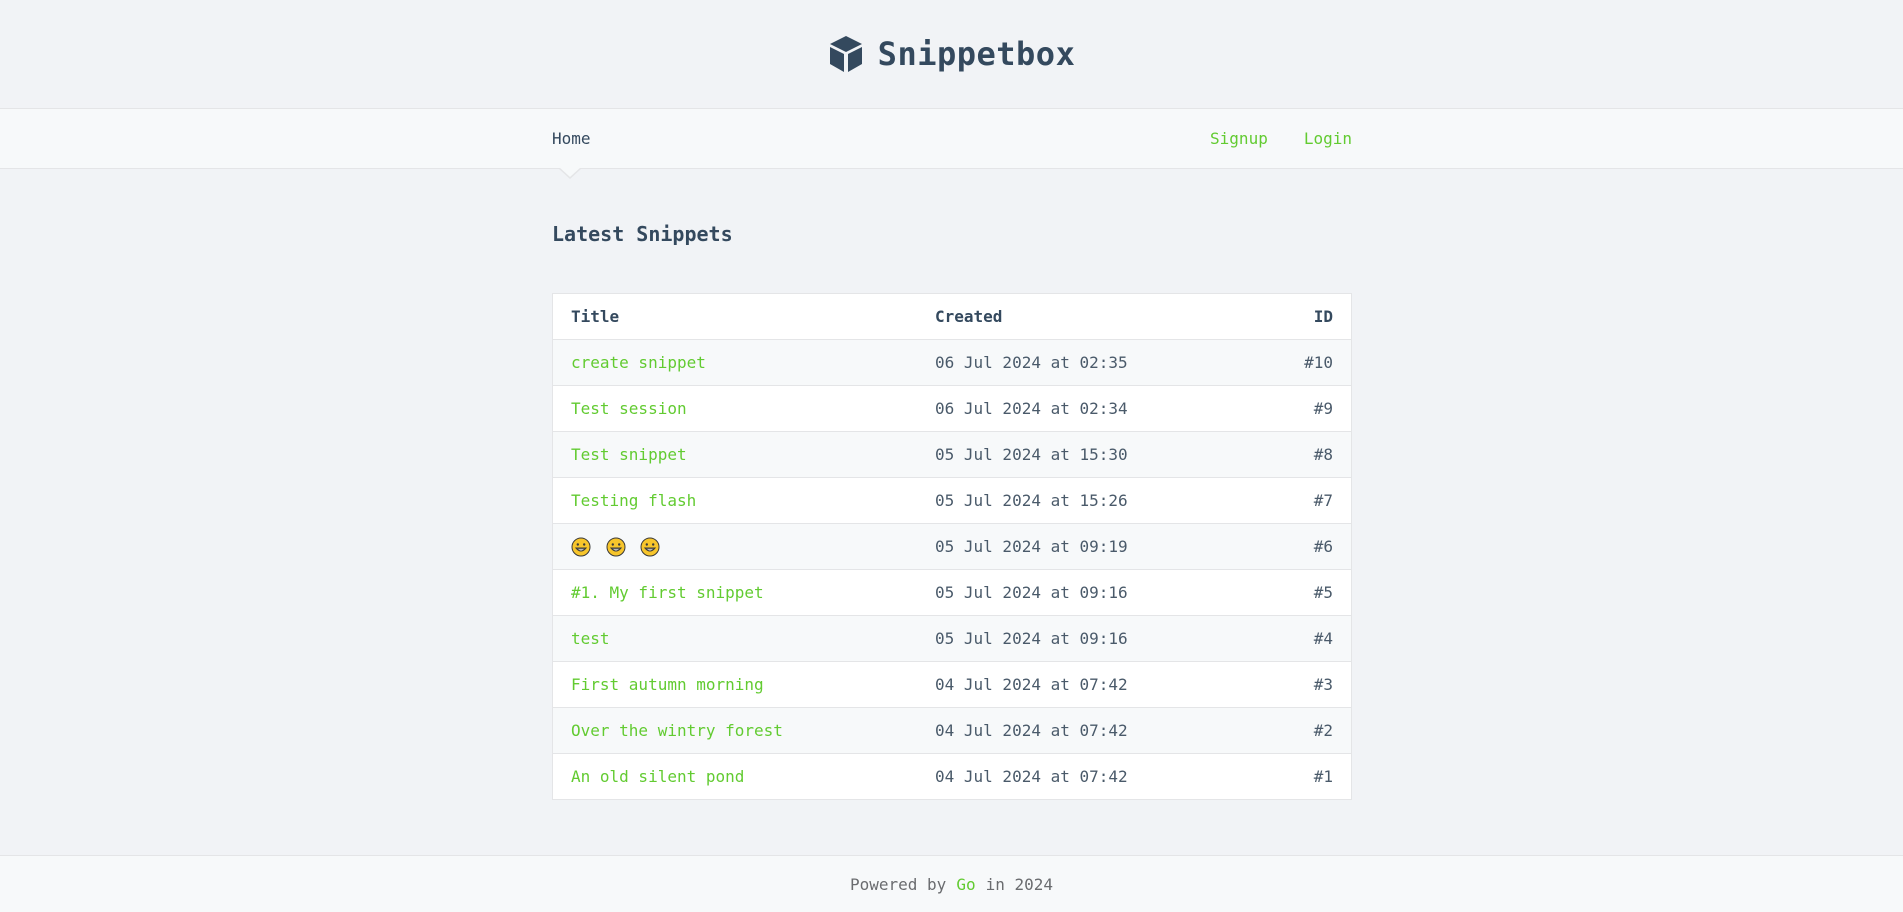 The height and width of the screenshot is (912, 1903). Describe the element at coordinates (734, 316) in the screenshot. I see `column-header-title: Title` at that location.